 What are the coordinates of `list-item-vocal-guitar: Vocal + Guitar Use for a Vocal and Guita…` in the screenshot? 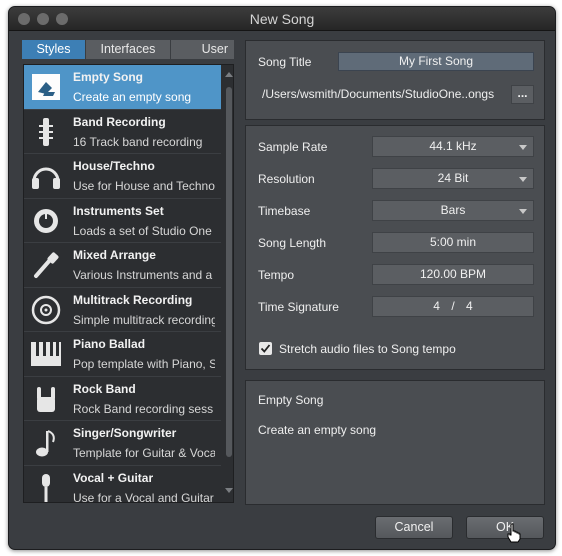 It's located at (122, 484).